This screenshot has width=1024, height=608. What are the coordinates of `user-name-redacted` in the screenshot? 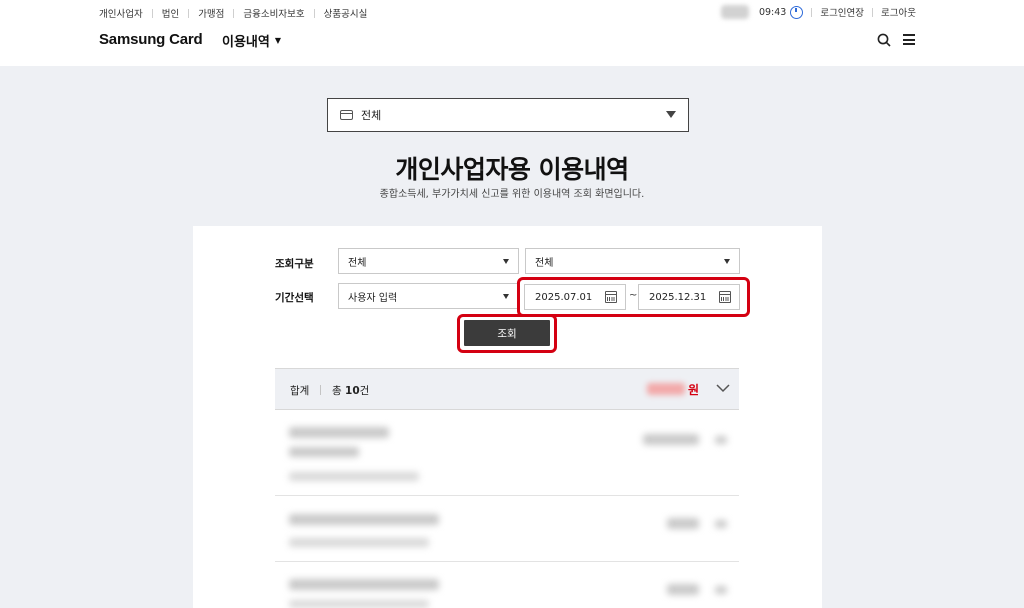 It's located at (734, 12).